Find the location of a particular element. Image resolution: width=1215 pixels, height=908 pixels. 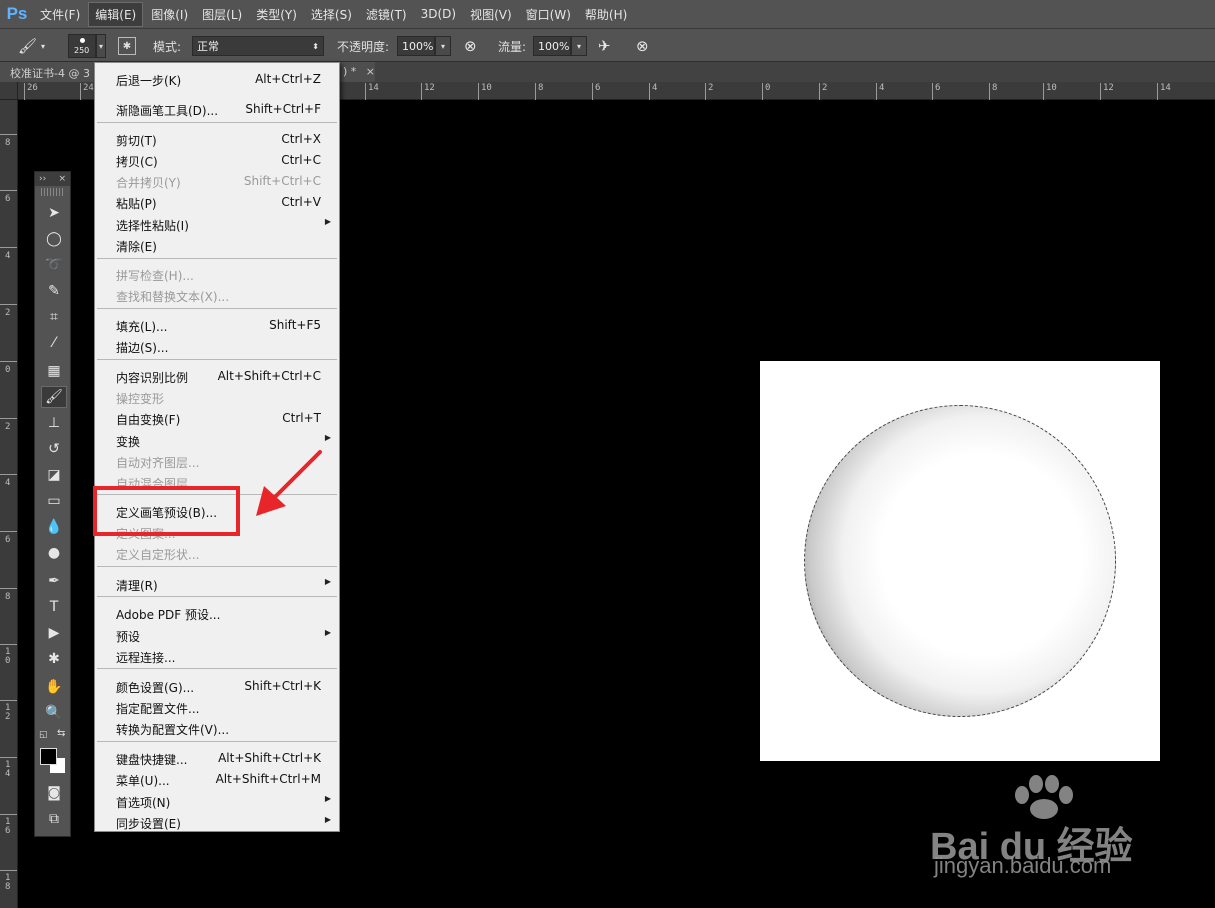

menu-item: 键盘快捷键... Alt+Shift+Ctrl+K is located at coordinates (217, 758).